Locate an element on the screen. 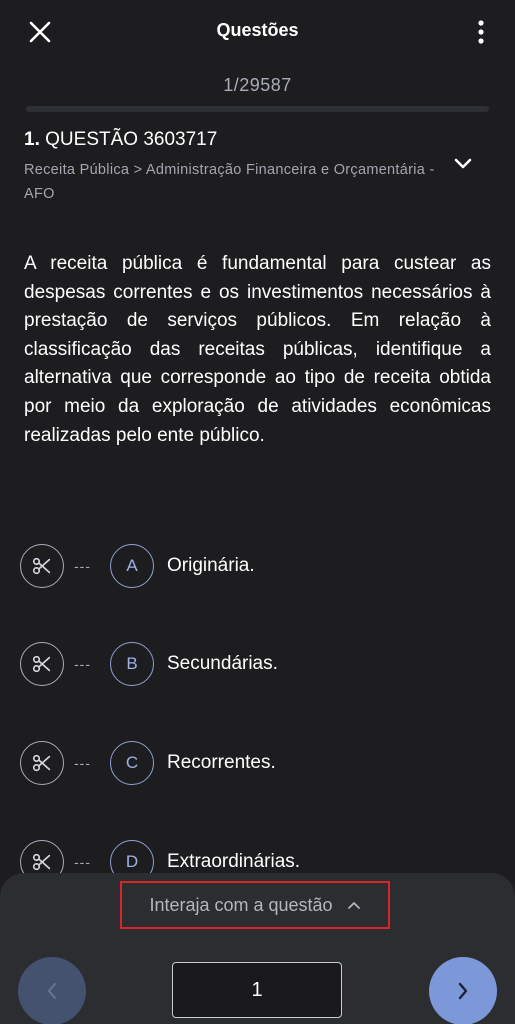  option-text: Originária. is located at coordinates (211, 566).